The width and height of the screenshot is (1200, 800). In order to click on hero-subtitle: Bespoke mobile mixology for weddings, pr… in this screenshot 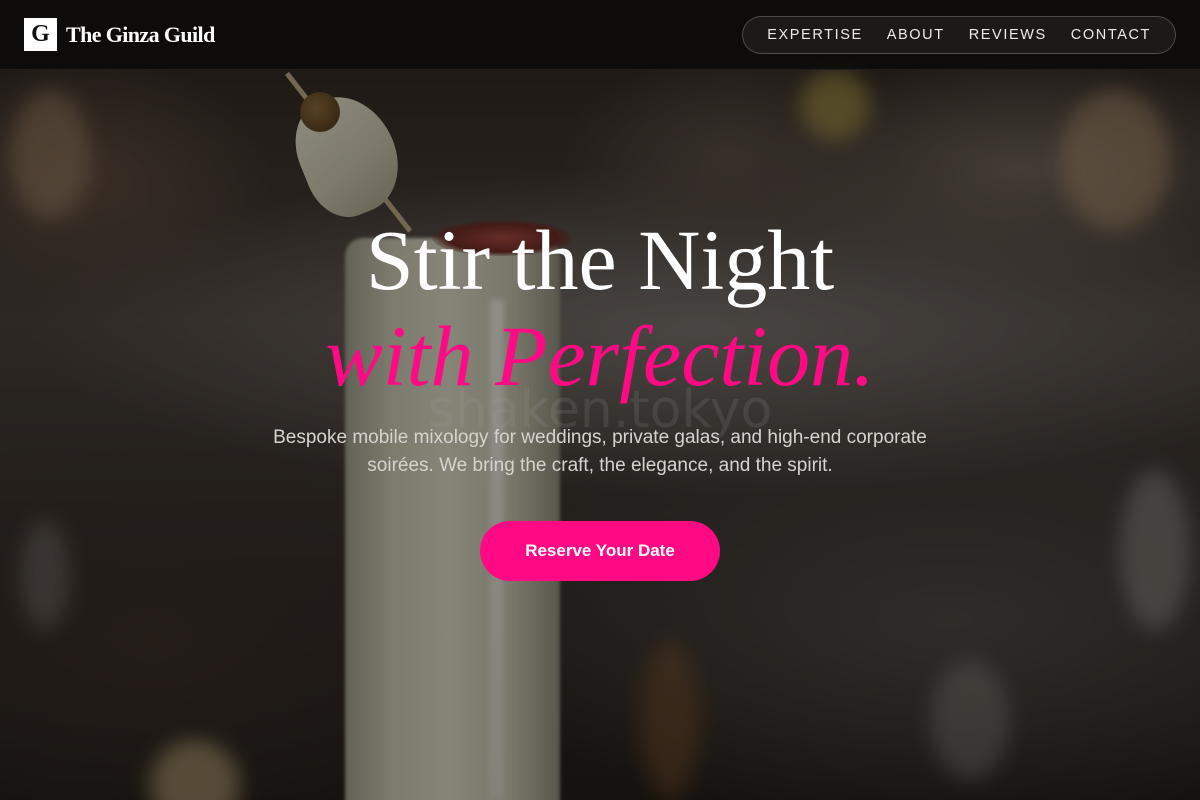, I will do `click(600, 451)`.